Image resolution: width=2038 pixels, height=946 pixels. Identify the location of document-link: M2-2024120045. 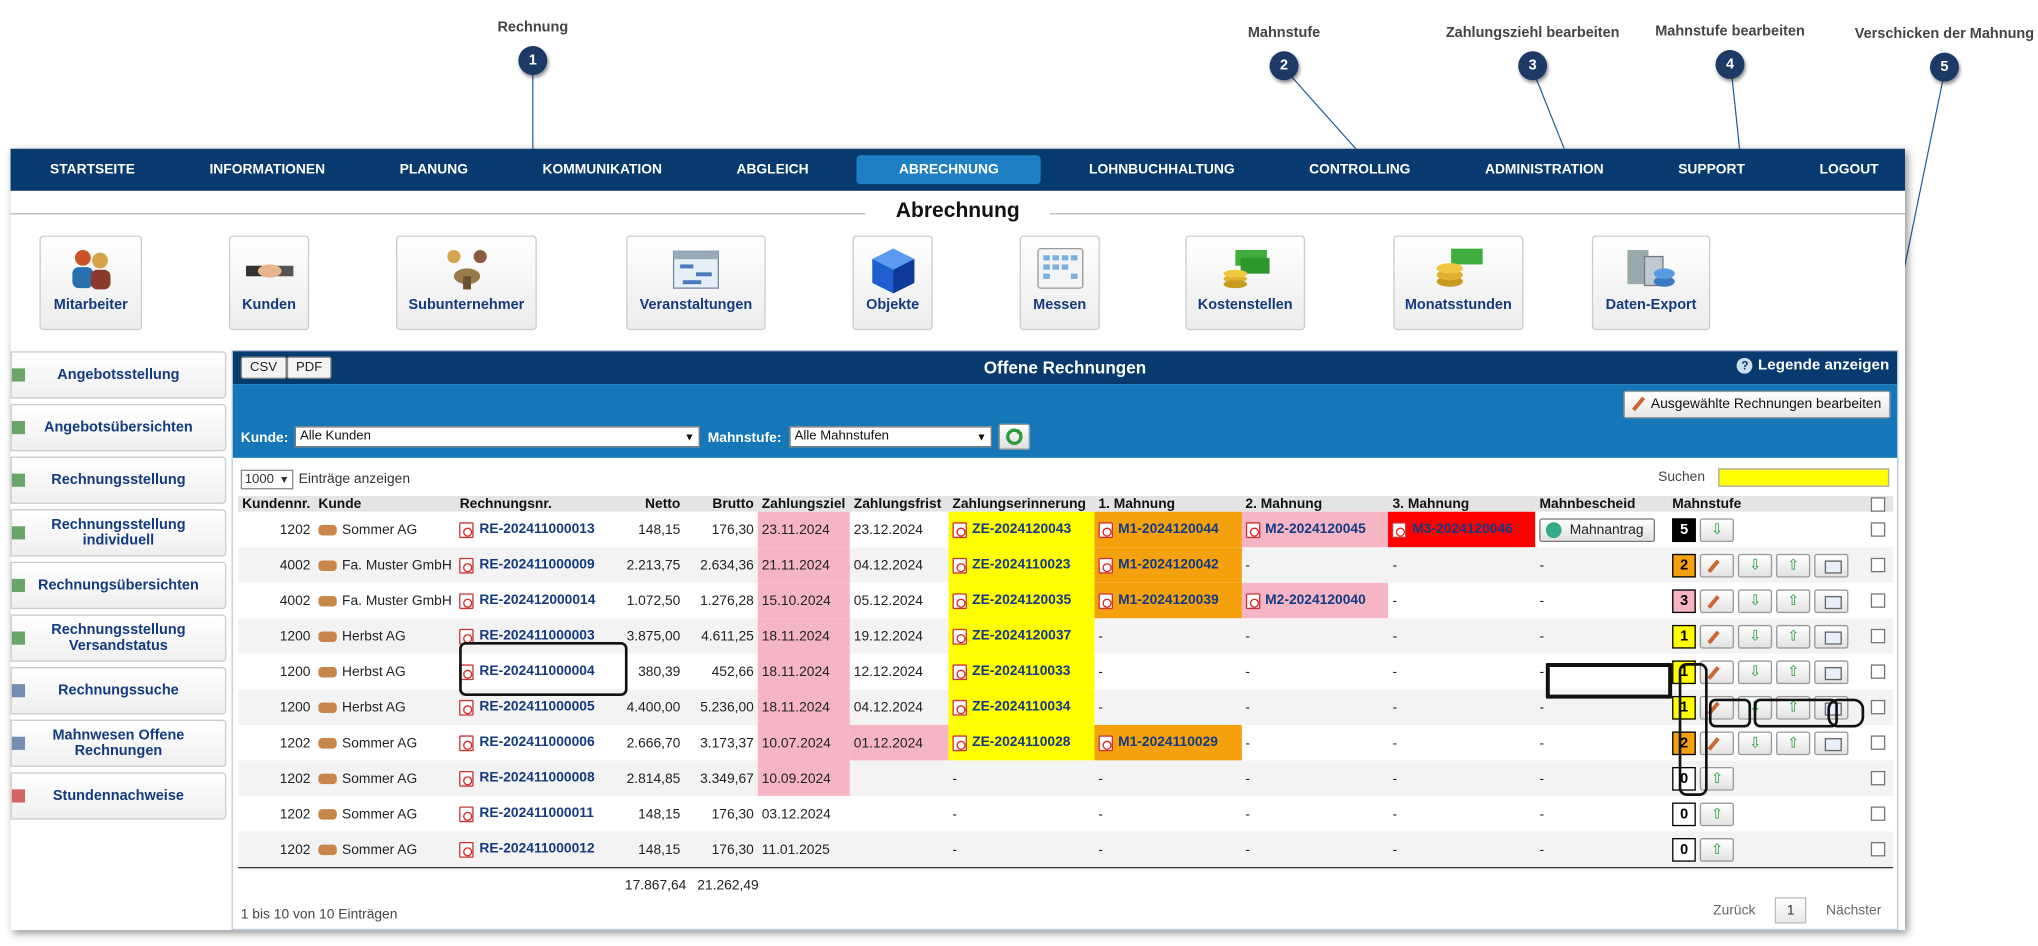
(1315, 529).